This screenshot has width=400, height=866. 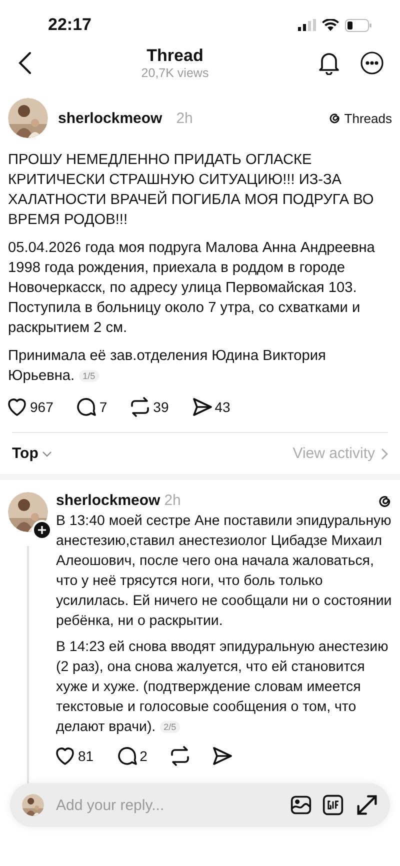 I want to click on more-button, so click(x=372, y=63).